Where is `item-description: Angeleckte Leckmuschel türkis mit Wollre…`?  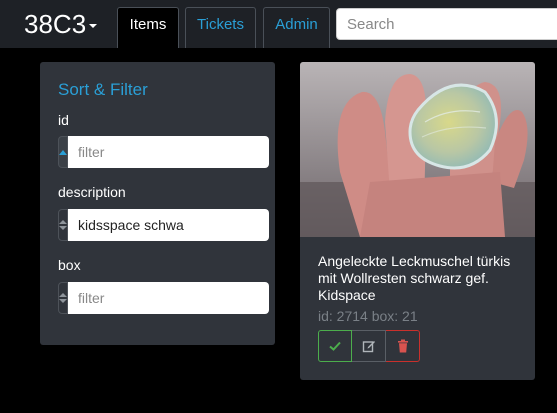
item-description: Angeleckte Leckmuschel türkis mit Wollre… is located at coordinates (414, 278).